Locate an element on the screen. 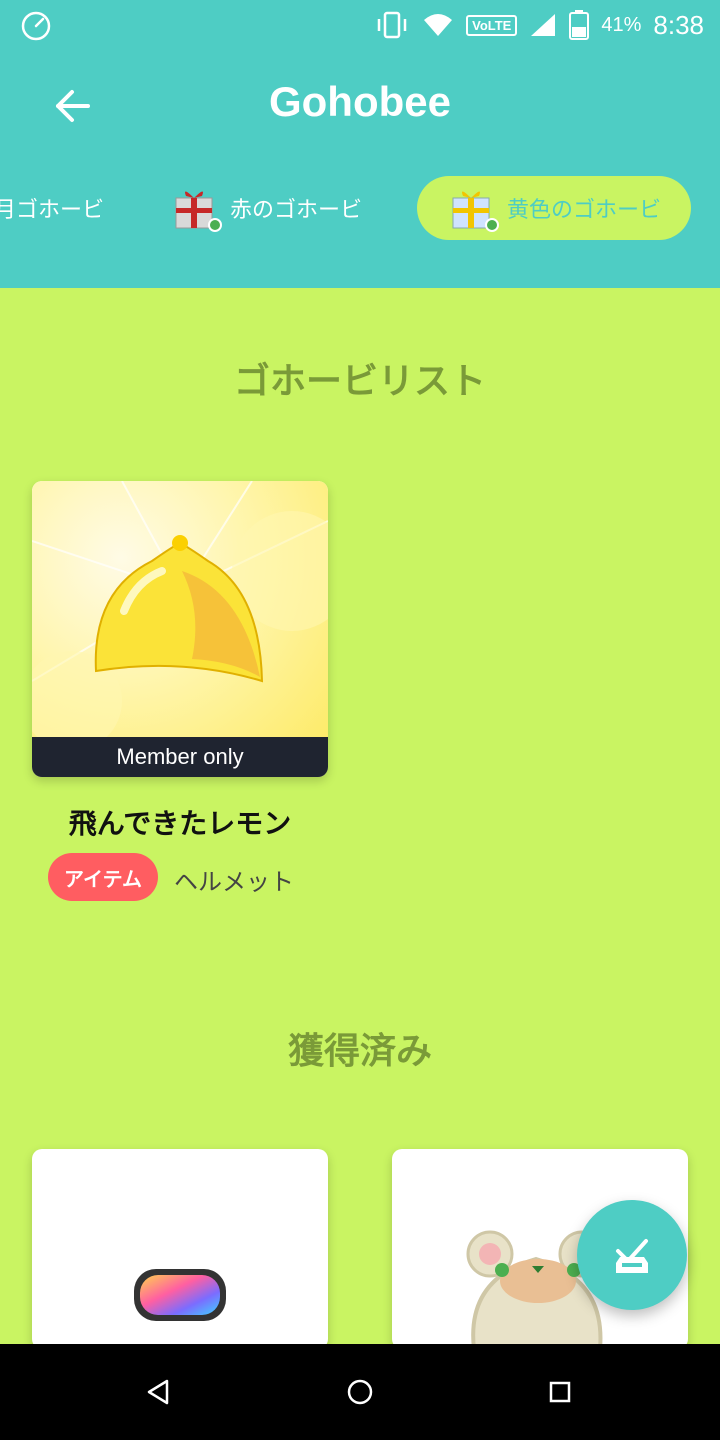 This screenshot has height=1440, width=720. item-name: 飛んできたレモン is located at coordinates (180, 823).